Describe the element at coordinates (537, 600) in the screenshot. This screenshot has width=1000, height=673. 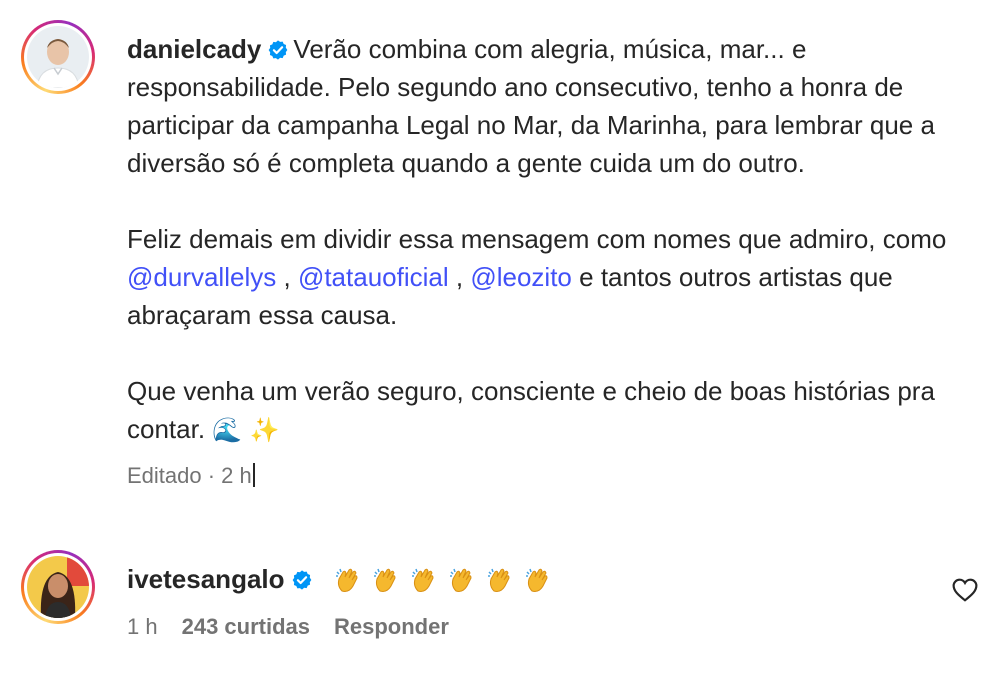
I see `comment: ivetesangalo 1 h 243 curtidas Responder` at that location.